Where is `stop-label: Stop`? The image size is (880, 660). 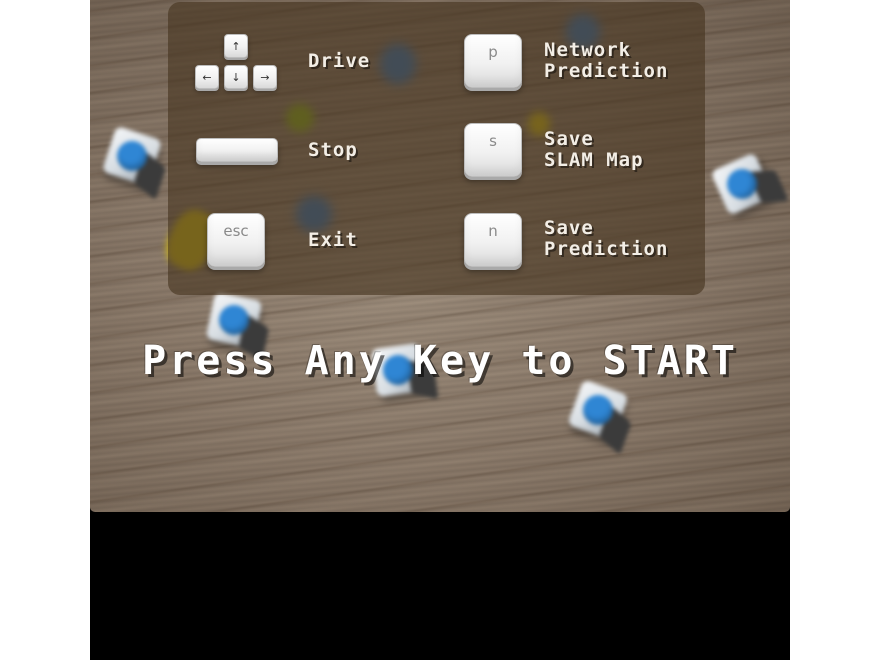 stop-label: Stop is located at coordinates (333, 150).